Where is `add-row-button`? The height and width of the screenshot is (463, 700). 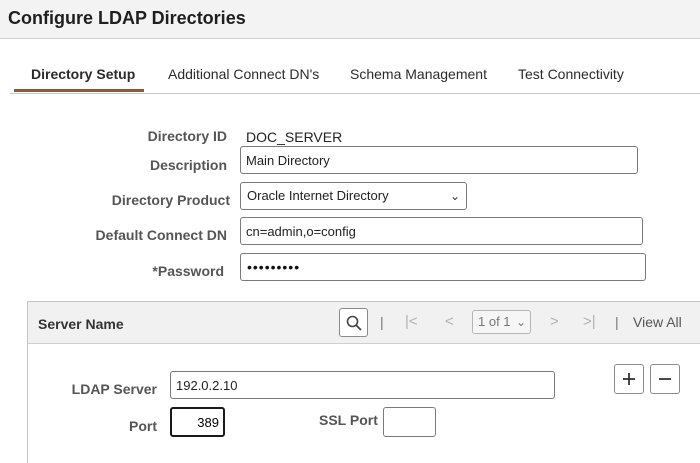 add-row-button is located at coordinates (629, 379).